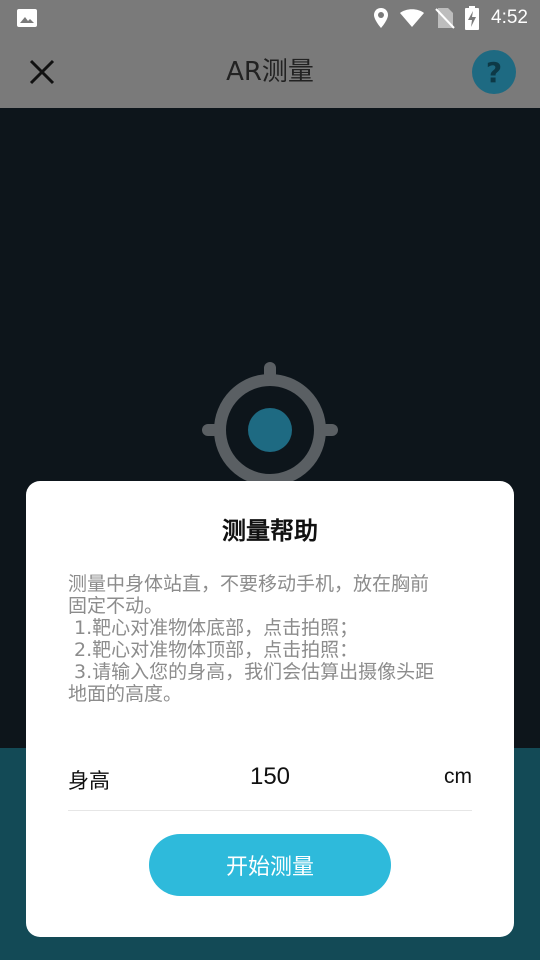 The height and width of the screenshot is (960, 540). I want to click on app-bar: AR测量 ?, so click(270, 72).